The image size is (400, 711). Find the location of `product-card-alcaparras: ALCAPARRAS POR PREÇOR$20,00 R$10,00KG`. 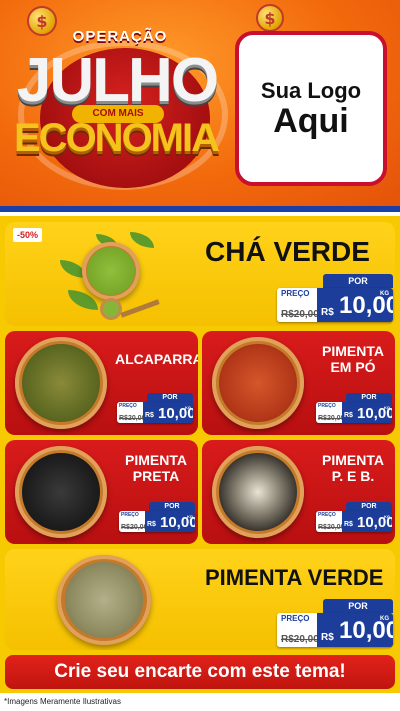

product-card-alcaparras: ALCAPARRAS POR PREÇOR$20,00 R$10,00KG is located at coordinates (101, 383).